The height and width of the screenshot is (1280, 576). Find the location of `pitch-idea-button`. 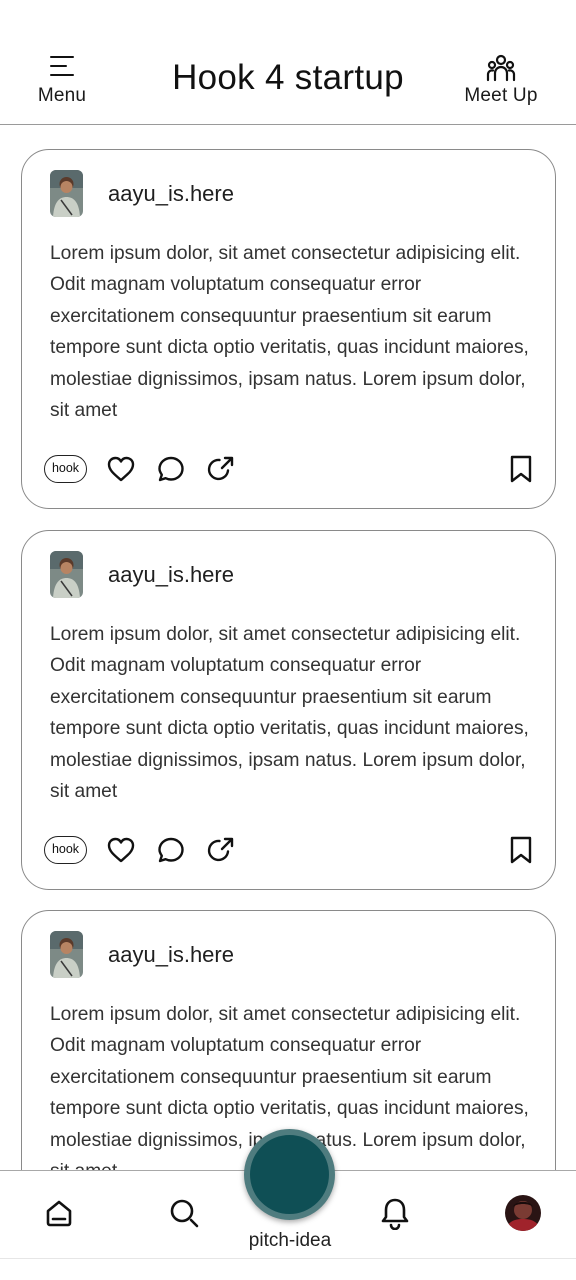

pitch-idea-button is located at coordinates (289, 1174).